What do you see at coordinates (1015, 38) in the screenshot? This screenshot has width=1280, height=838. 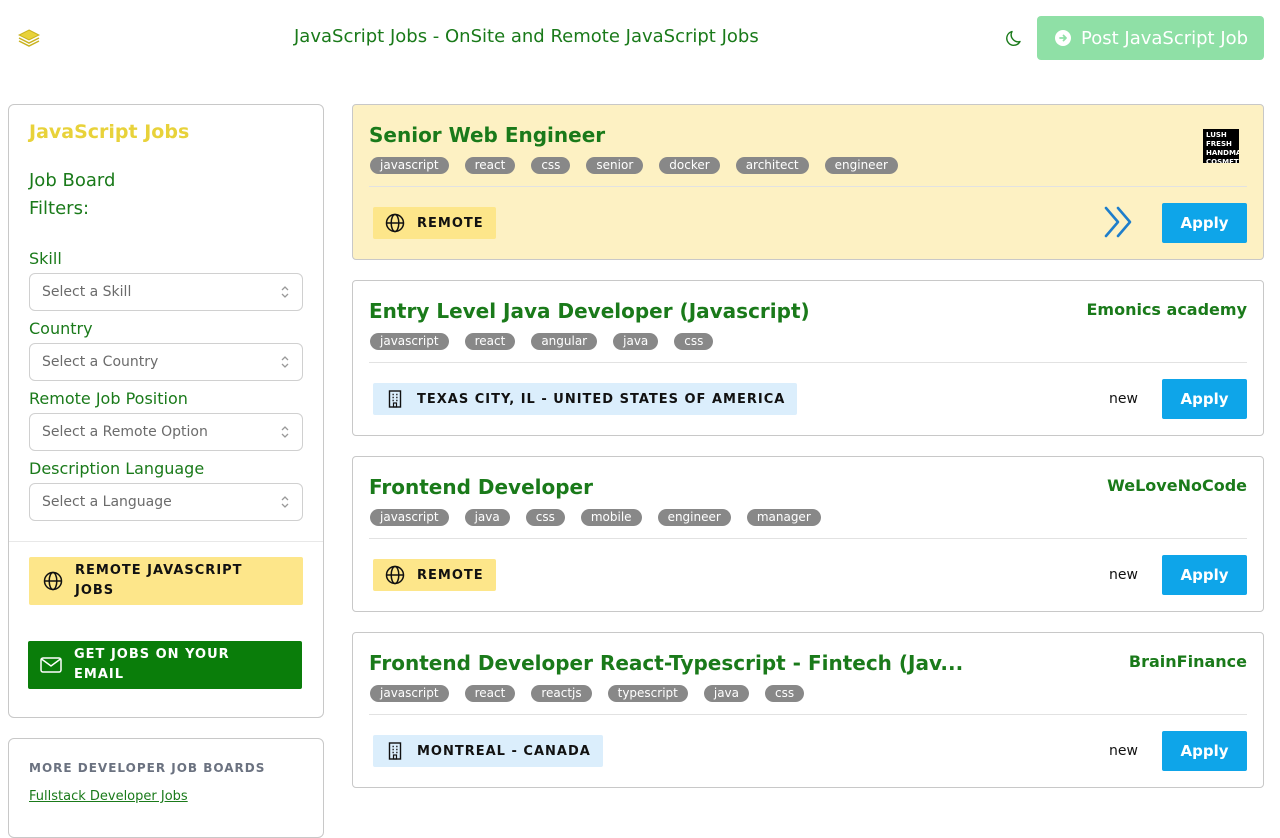 I see `moon-icon` at bounding box center [1015, 38].